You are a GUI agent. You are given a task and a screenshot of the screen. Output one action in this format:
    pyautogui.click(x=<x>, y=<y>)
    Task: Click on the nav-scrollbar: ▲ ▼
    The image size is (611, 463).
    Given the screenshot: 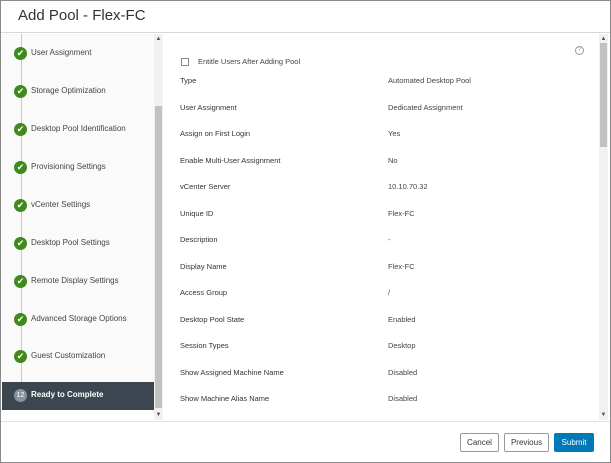 What is the action you would take?
    pyautogui.click(x=158, y=227)
    